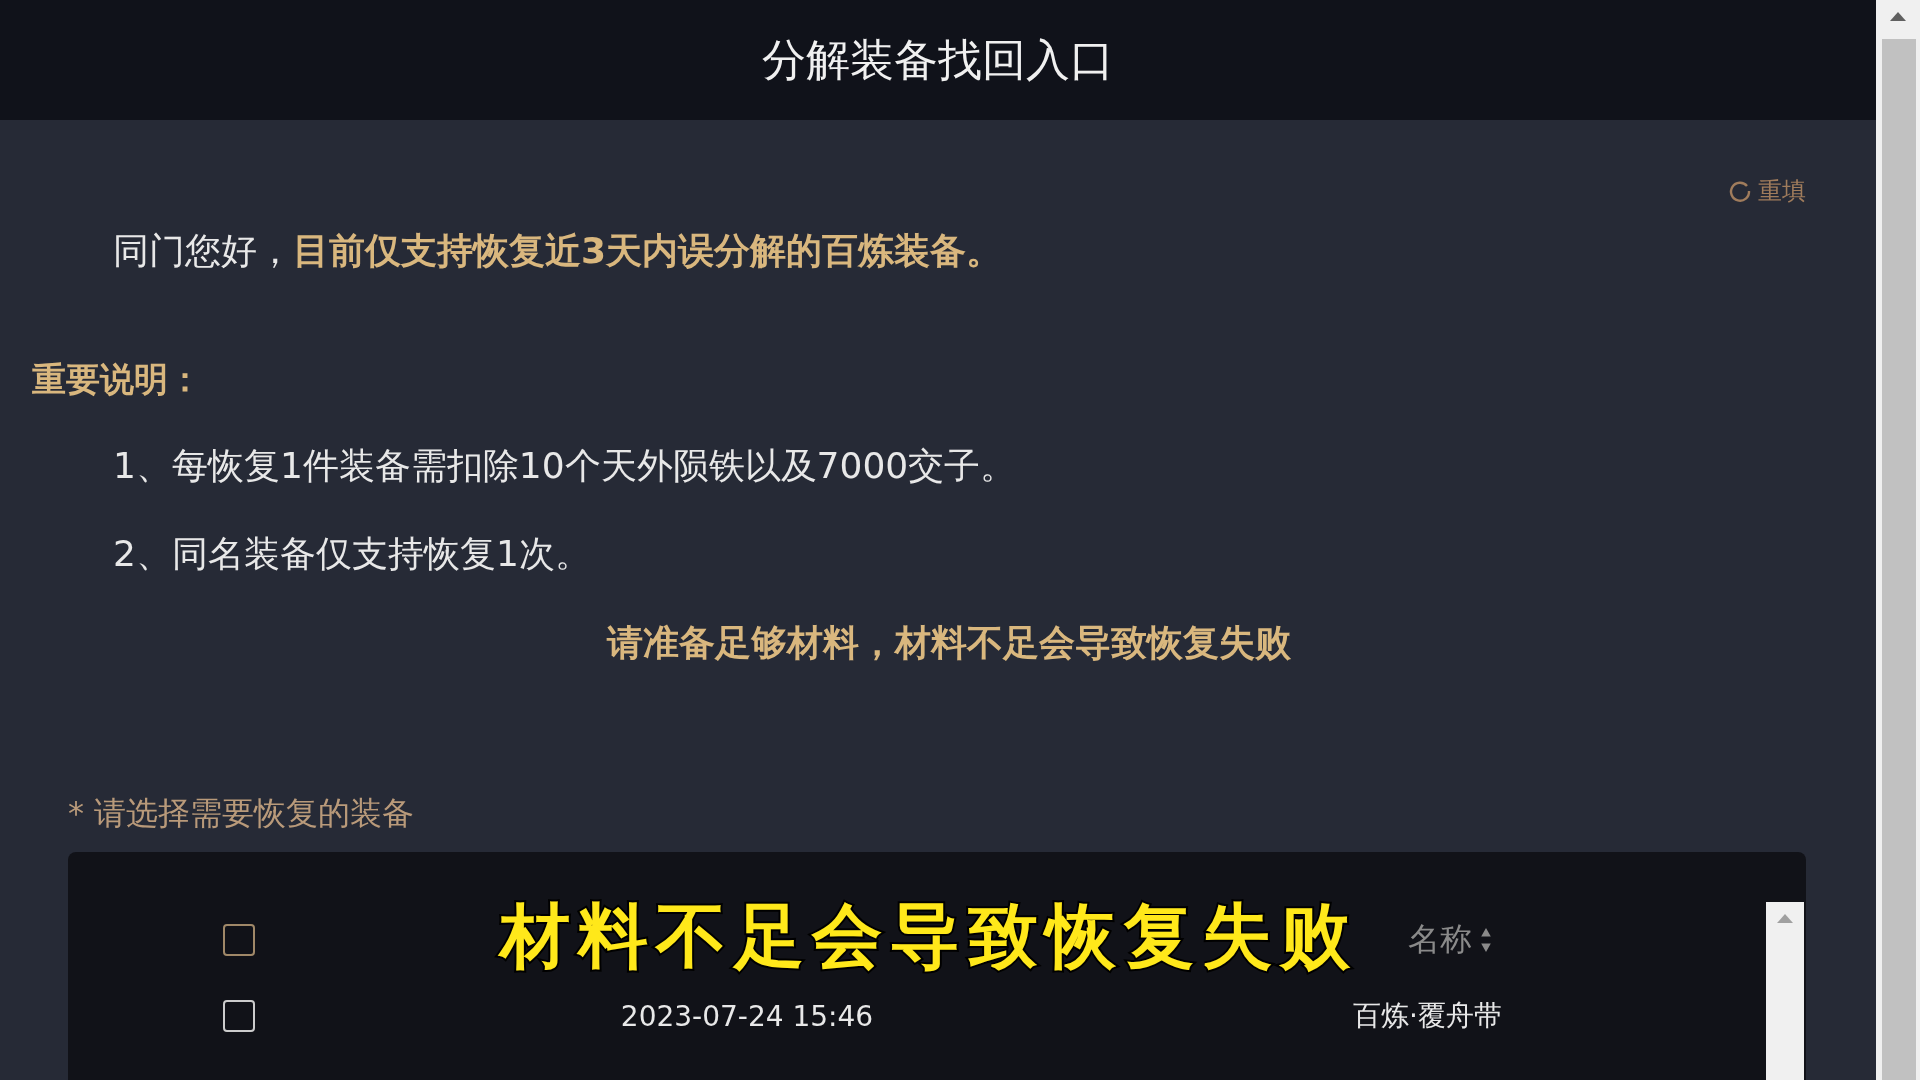 The image size is (1920, 1080). Describe the element at coordinates (352, 554) in the screenshot. I see `notice-item: 2、同名装备仅支持恢复1次。` at that location.